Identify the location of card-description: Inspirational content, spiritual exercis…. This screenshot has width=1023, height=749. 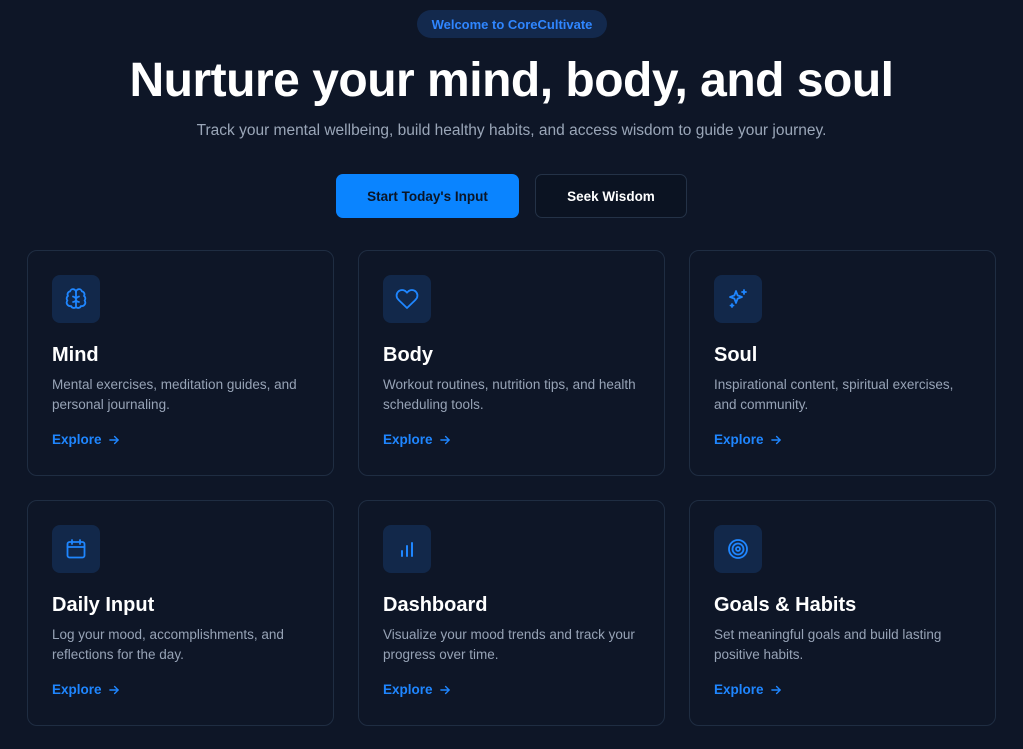
(834, 394).